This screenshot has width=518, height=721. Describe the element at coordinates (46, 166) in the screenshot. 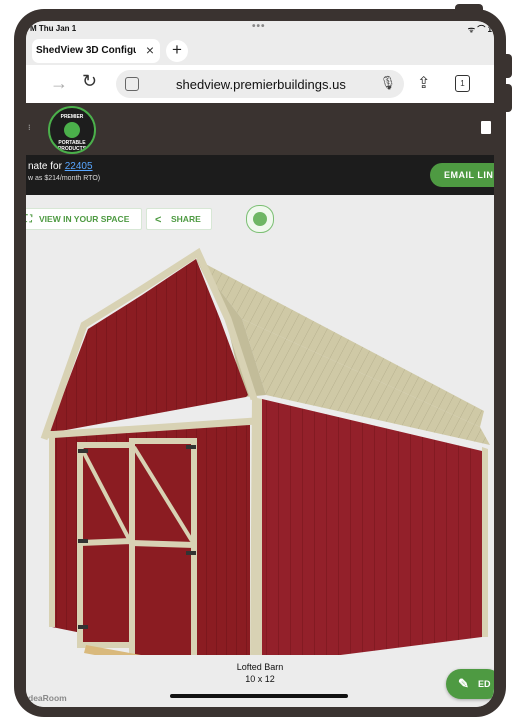

I see `estimate-prefix: nate for` at that location.